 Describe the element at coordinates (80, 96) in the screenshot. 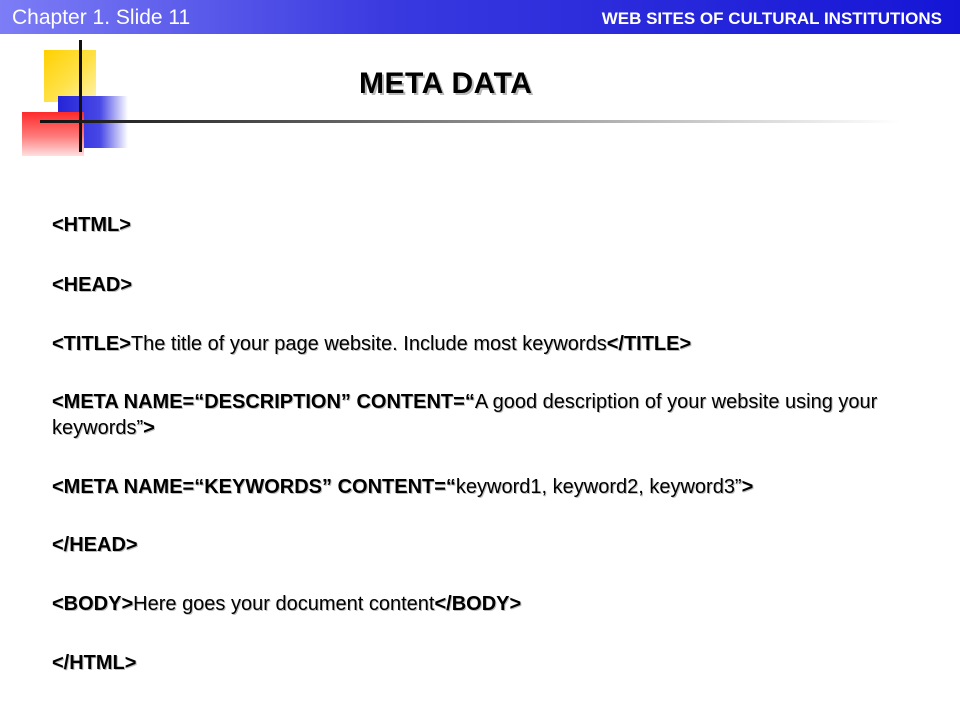

I see `vertical-rule` at that location.